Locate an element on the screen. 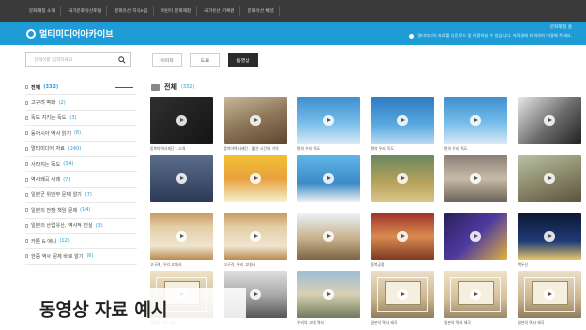 The height and width of the screenshot is (330, 586). video-caption: 동북아역사재단 - 소개 is located at coordinates (181, 149).